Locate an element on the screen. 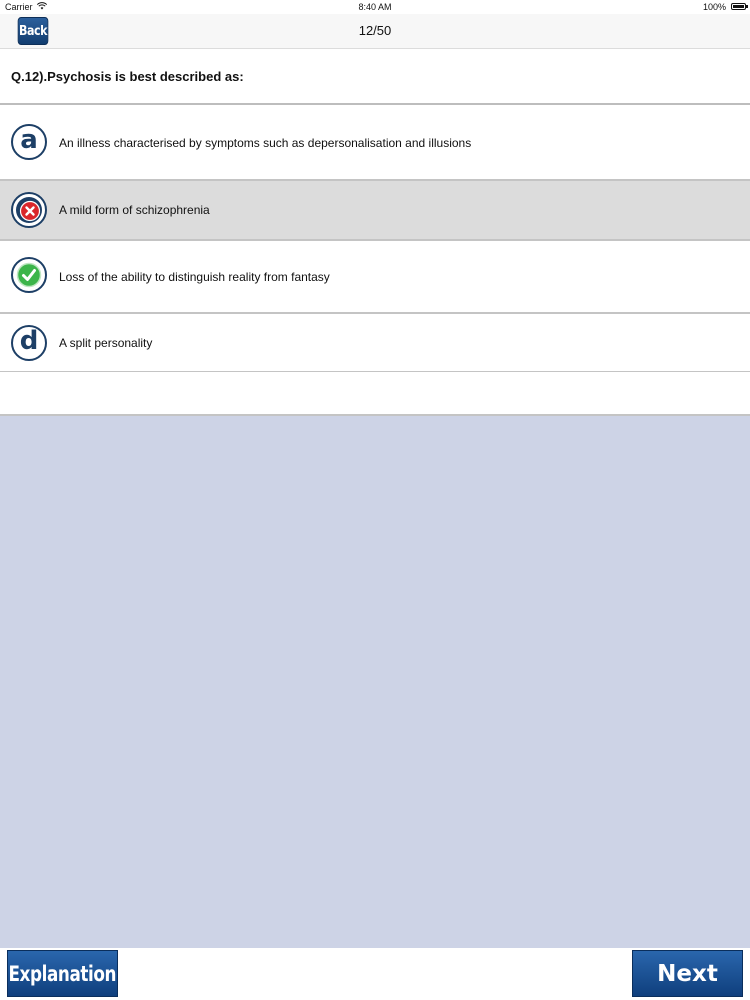  bottom-toolbar: Explanation Next is located at coordinates (375, 974).